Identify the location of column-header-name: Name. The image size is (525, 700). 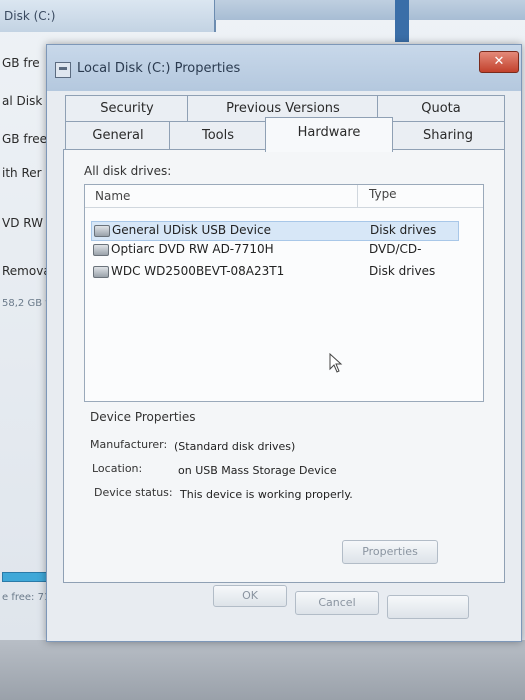
(112, 196).